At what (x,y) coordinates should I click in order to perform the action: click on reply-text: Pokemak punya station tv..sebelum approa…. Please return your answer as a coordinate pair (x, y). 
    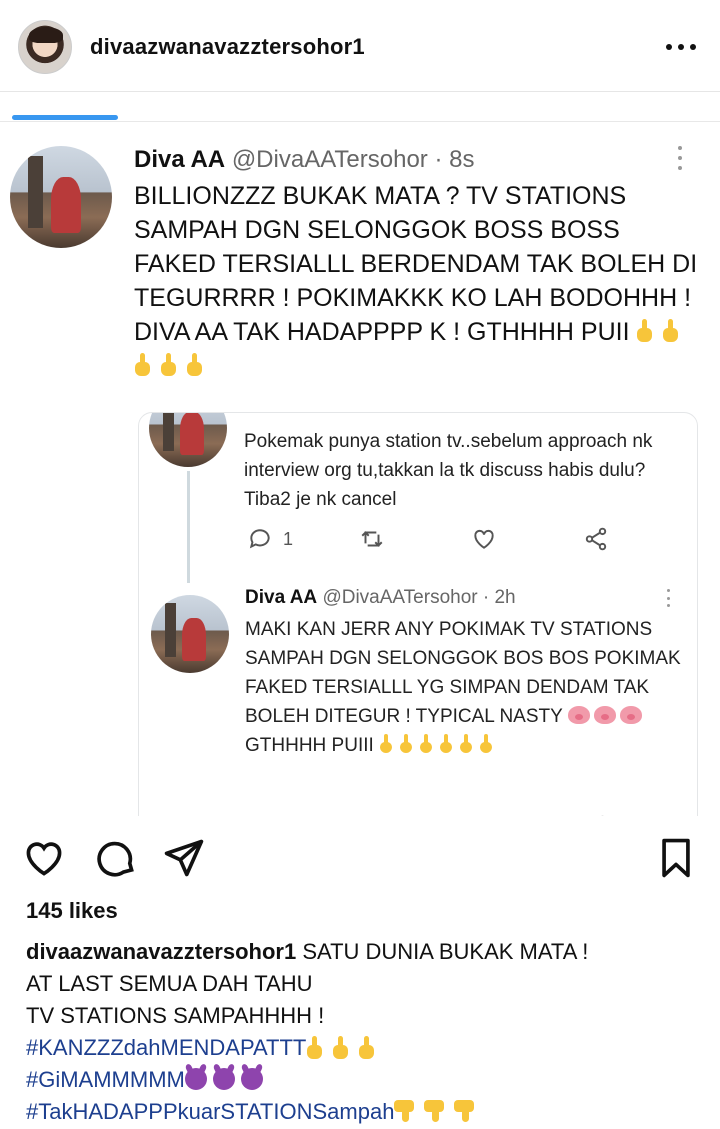
    Looking at the image, I should click on (448, 470).